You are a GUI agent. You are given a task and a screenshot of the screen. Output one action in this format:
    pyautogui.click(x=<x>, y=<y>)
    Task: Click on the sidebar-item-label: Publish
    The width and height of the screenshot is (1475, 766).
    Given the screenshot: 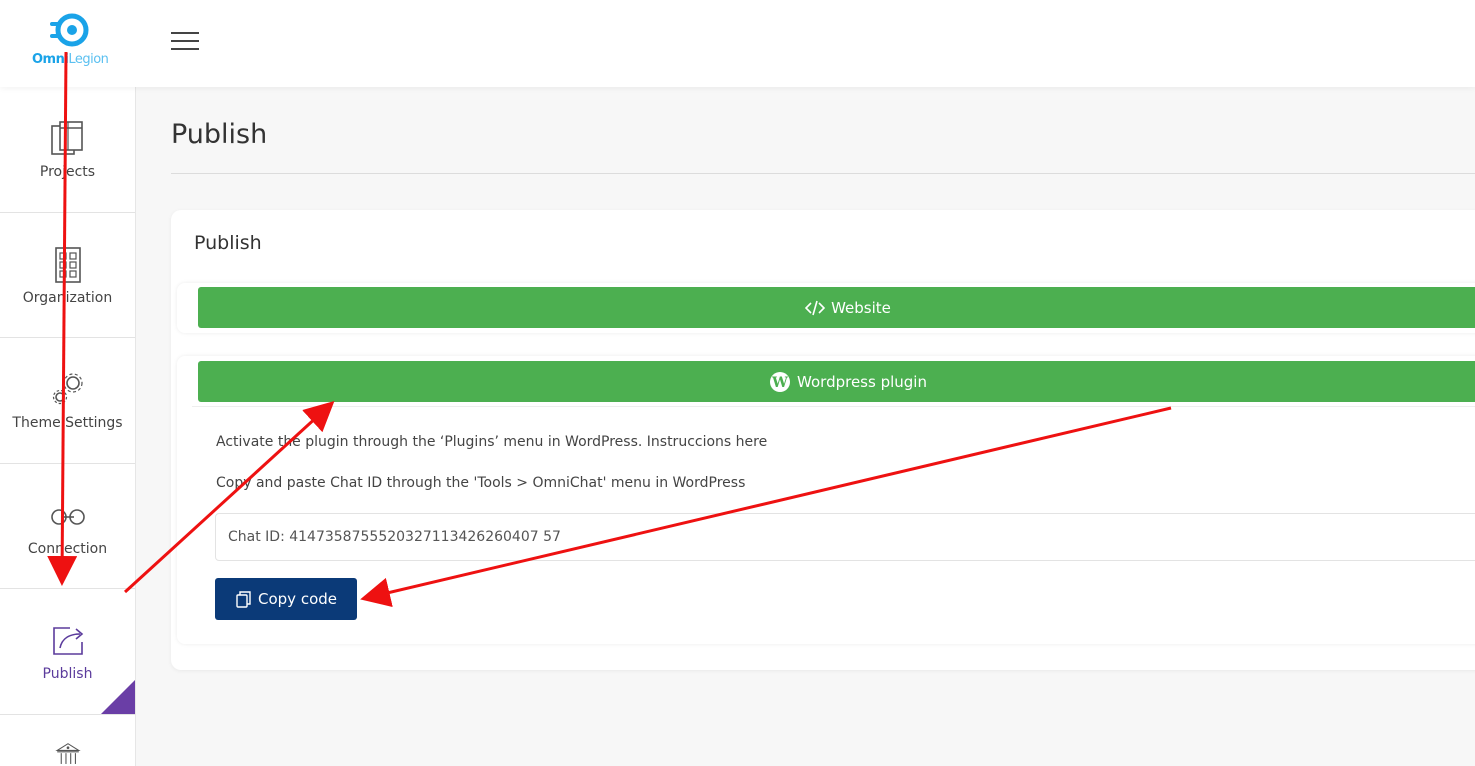 What is the action you would take?
    pyautogui.click(x=67, y=674)
    